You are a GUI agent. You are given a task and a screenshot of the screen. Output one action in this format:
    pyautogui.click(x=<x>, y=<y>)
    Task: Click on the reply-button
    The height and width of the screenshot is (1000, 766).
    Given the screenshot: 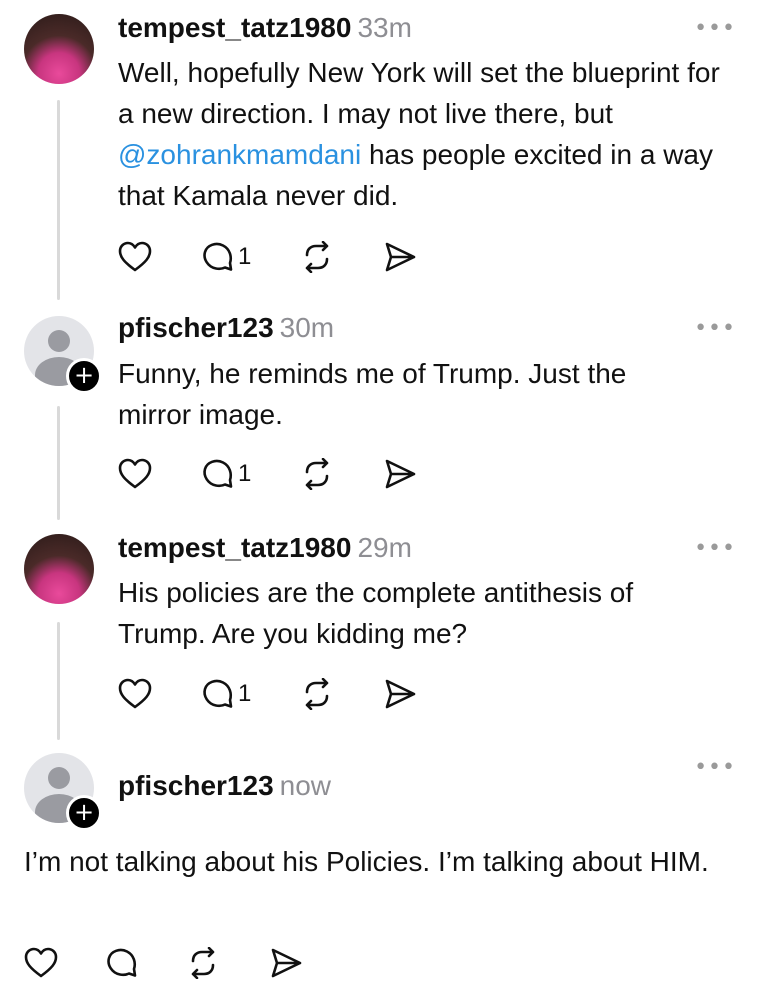 What is the action you would take?
    pyautogui.click(x=122, y=963)
    